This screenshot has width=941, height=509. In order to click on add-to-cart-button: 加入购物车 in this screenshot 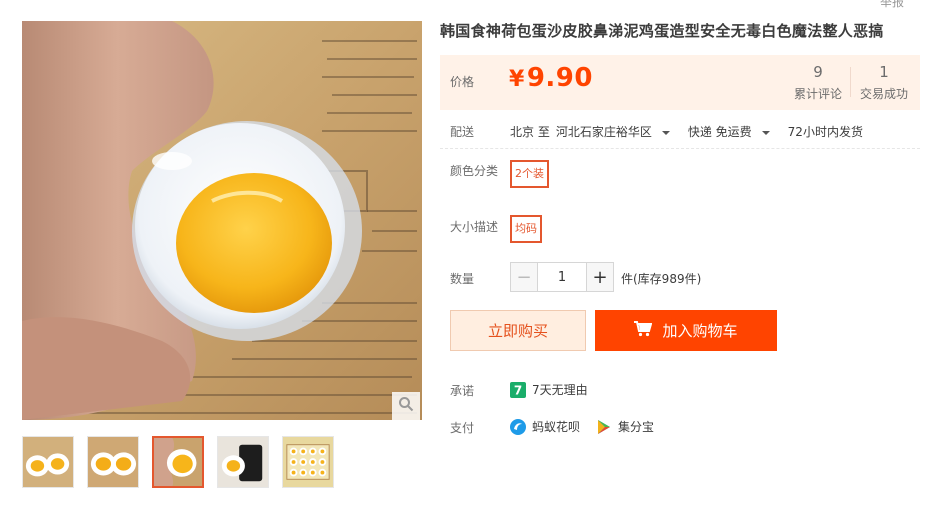, I will do `click(686, 330)`.